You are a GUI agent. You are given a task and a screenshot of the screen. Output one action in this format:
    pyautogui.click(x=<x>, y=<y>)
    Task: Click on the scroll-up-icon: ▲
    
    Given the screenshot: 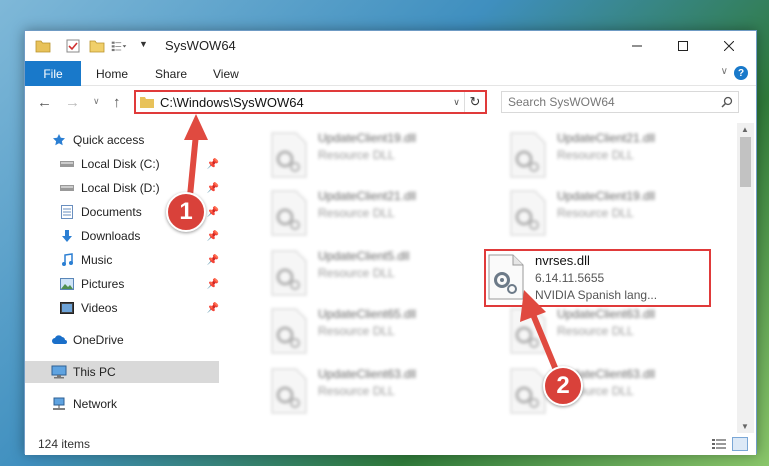 What is the action you would take?
    pyautogui.click(x=745, y=129)
    